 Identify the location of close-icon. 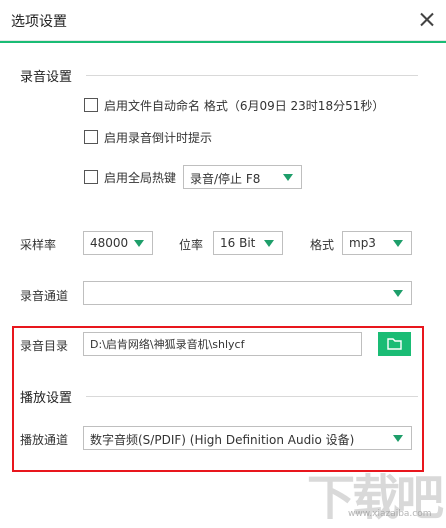
(427, 20).